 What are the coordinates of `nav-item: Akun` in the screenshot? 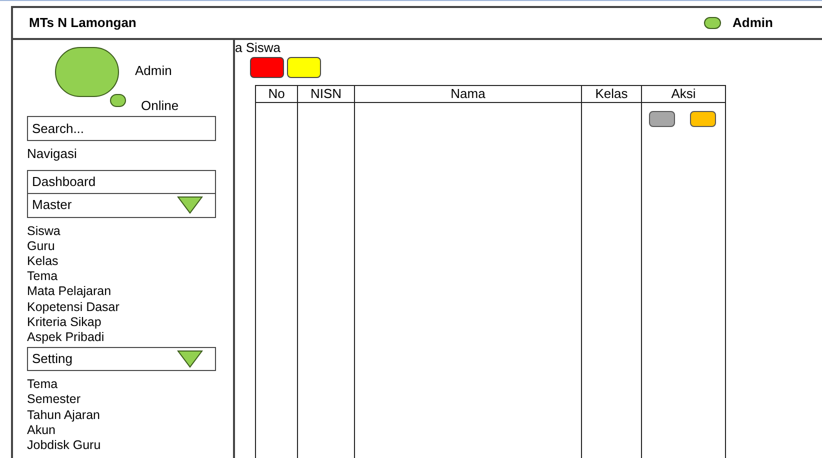 It's located at (123, 430).